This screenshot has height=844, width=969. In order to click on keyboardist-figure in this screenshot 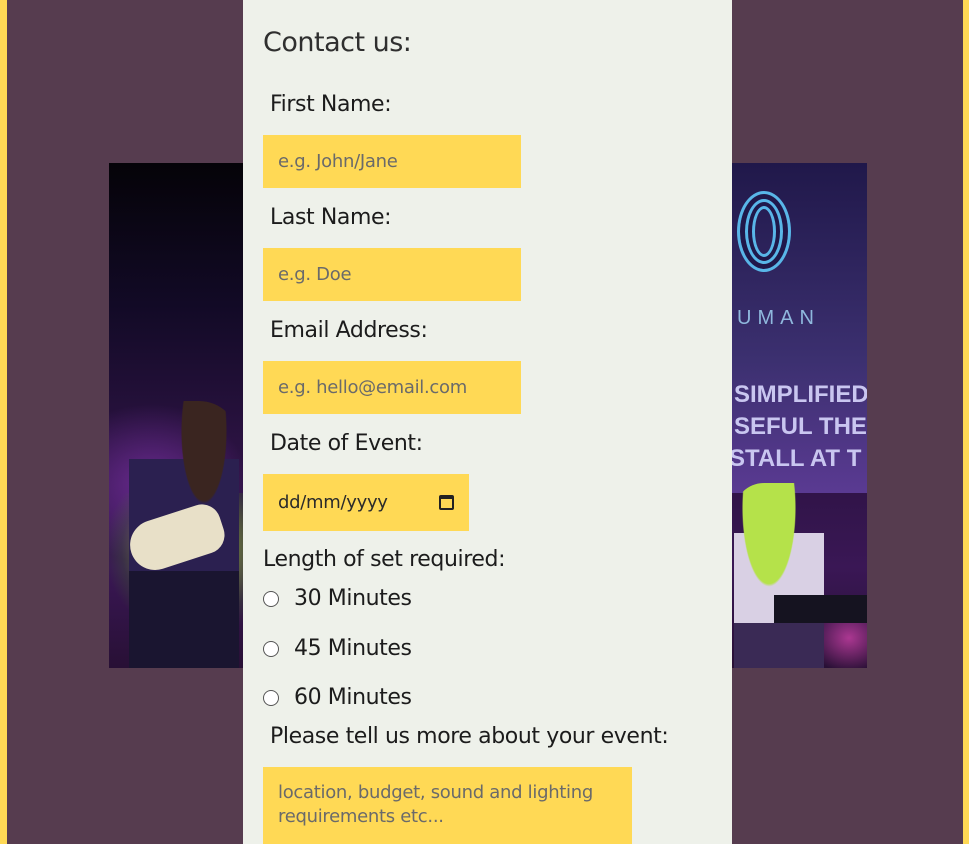, I will do `click(779, 575)`.